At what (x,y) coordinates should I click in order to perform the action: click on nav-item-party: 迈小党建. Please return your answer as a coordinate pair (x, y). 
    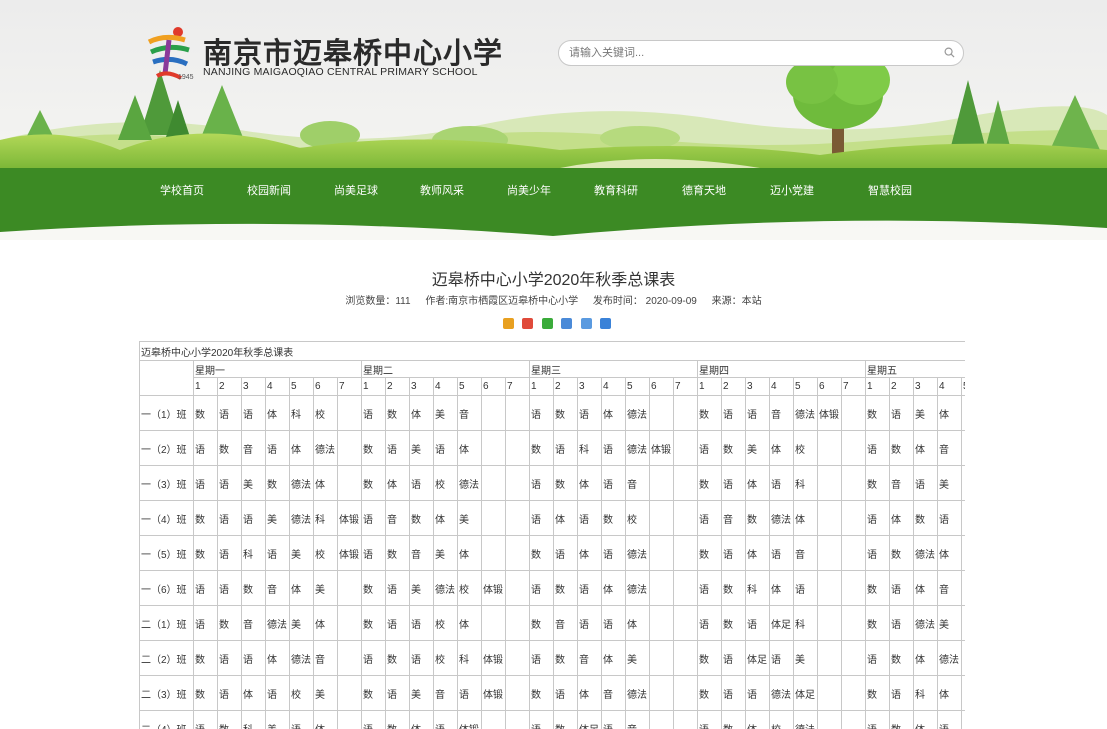
    Looking at the image, I should click on (792, 190).